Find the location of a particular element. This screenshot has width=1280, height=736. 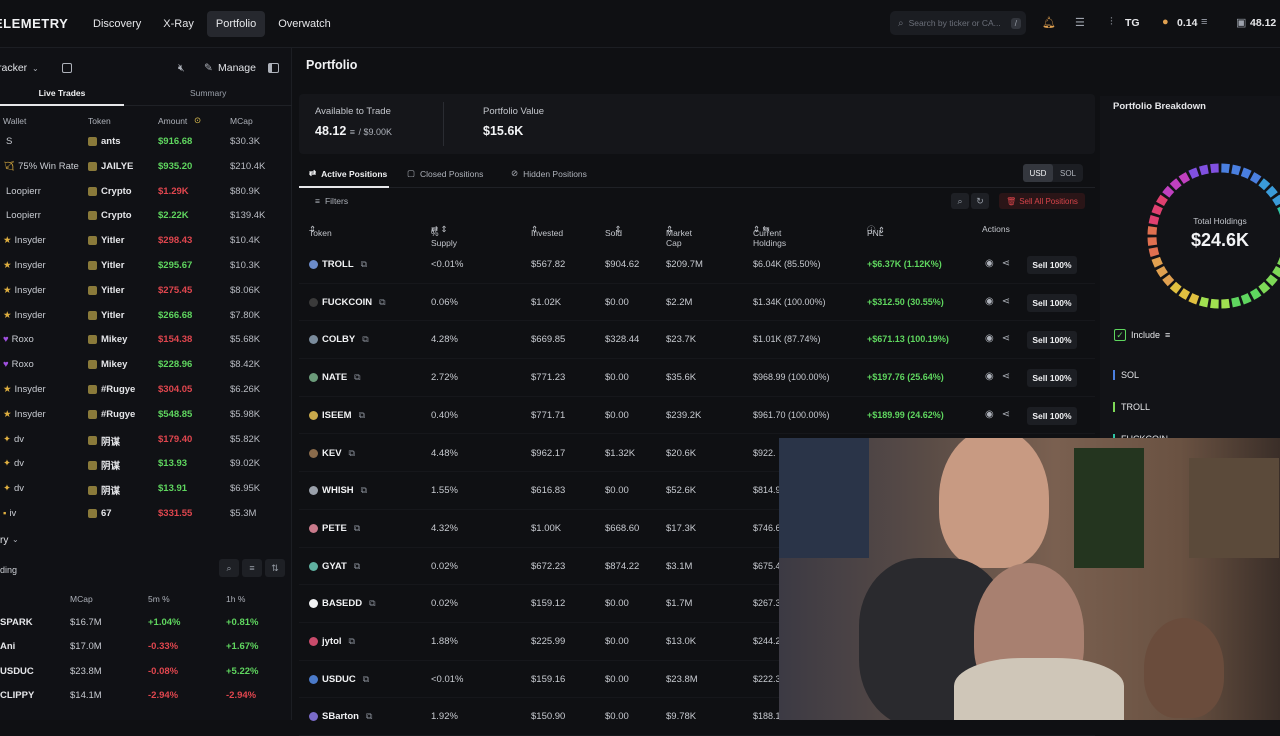

trade-row: ▪ iv 67 $331.55 $5.3M is located at coordinates (146, 514).